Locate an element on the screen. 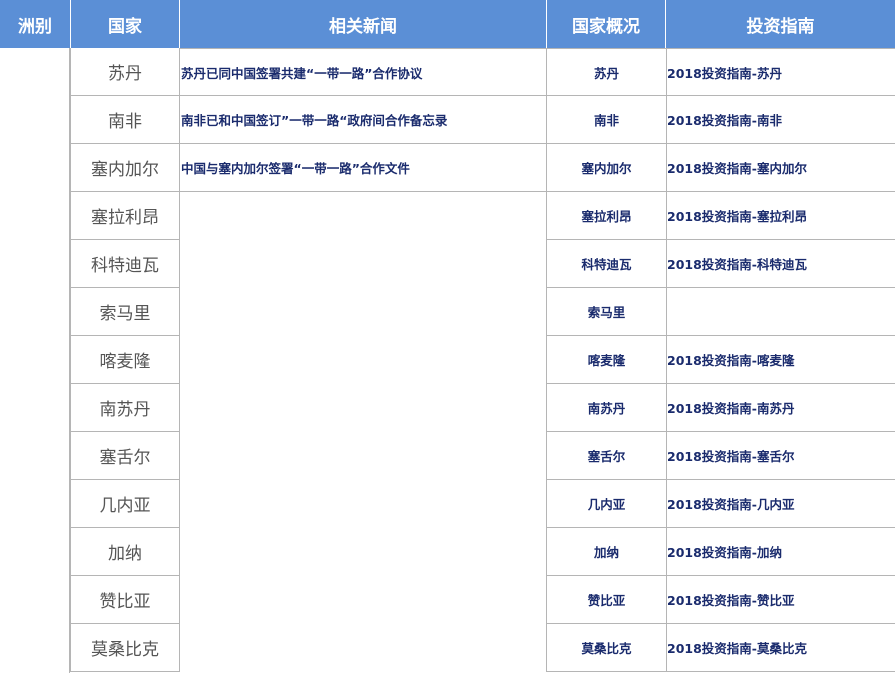 This screenshot has height=673, width=895. header-news: 相关新闻 is located at coordinates (363, 24).